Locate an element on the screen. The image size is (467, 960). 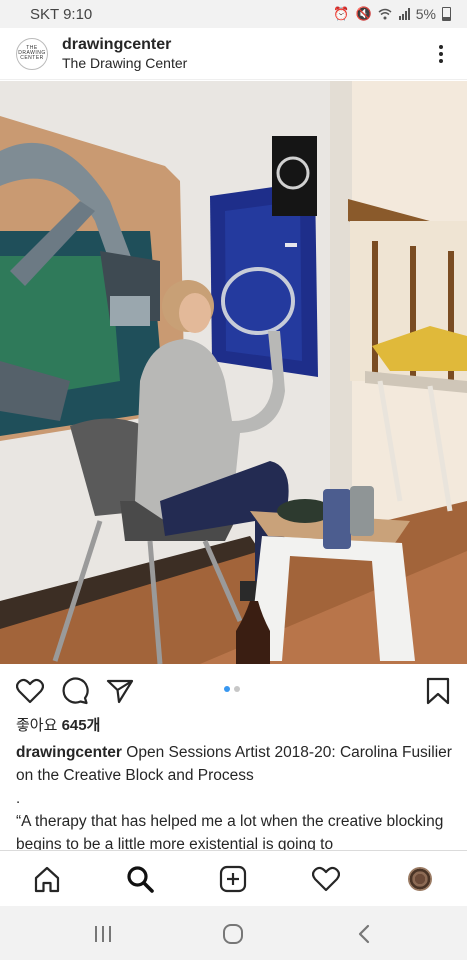
battery-level: 5% is located at coordinates (425, 14).